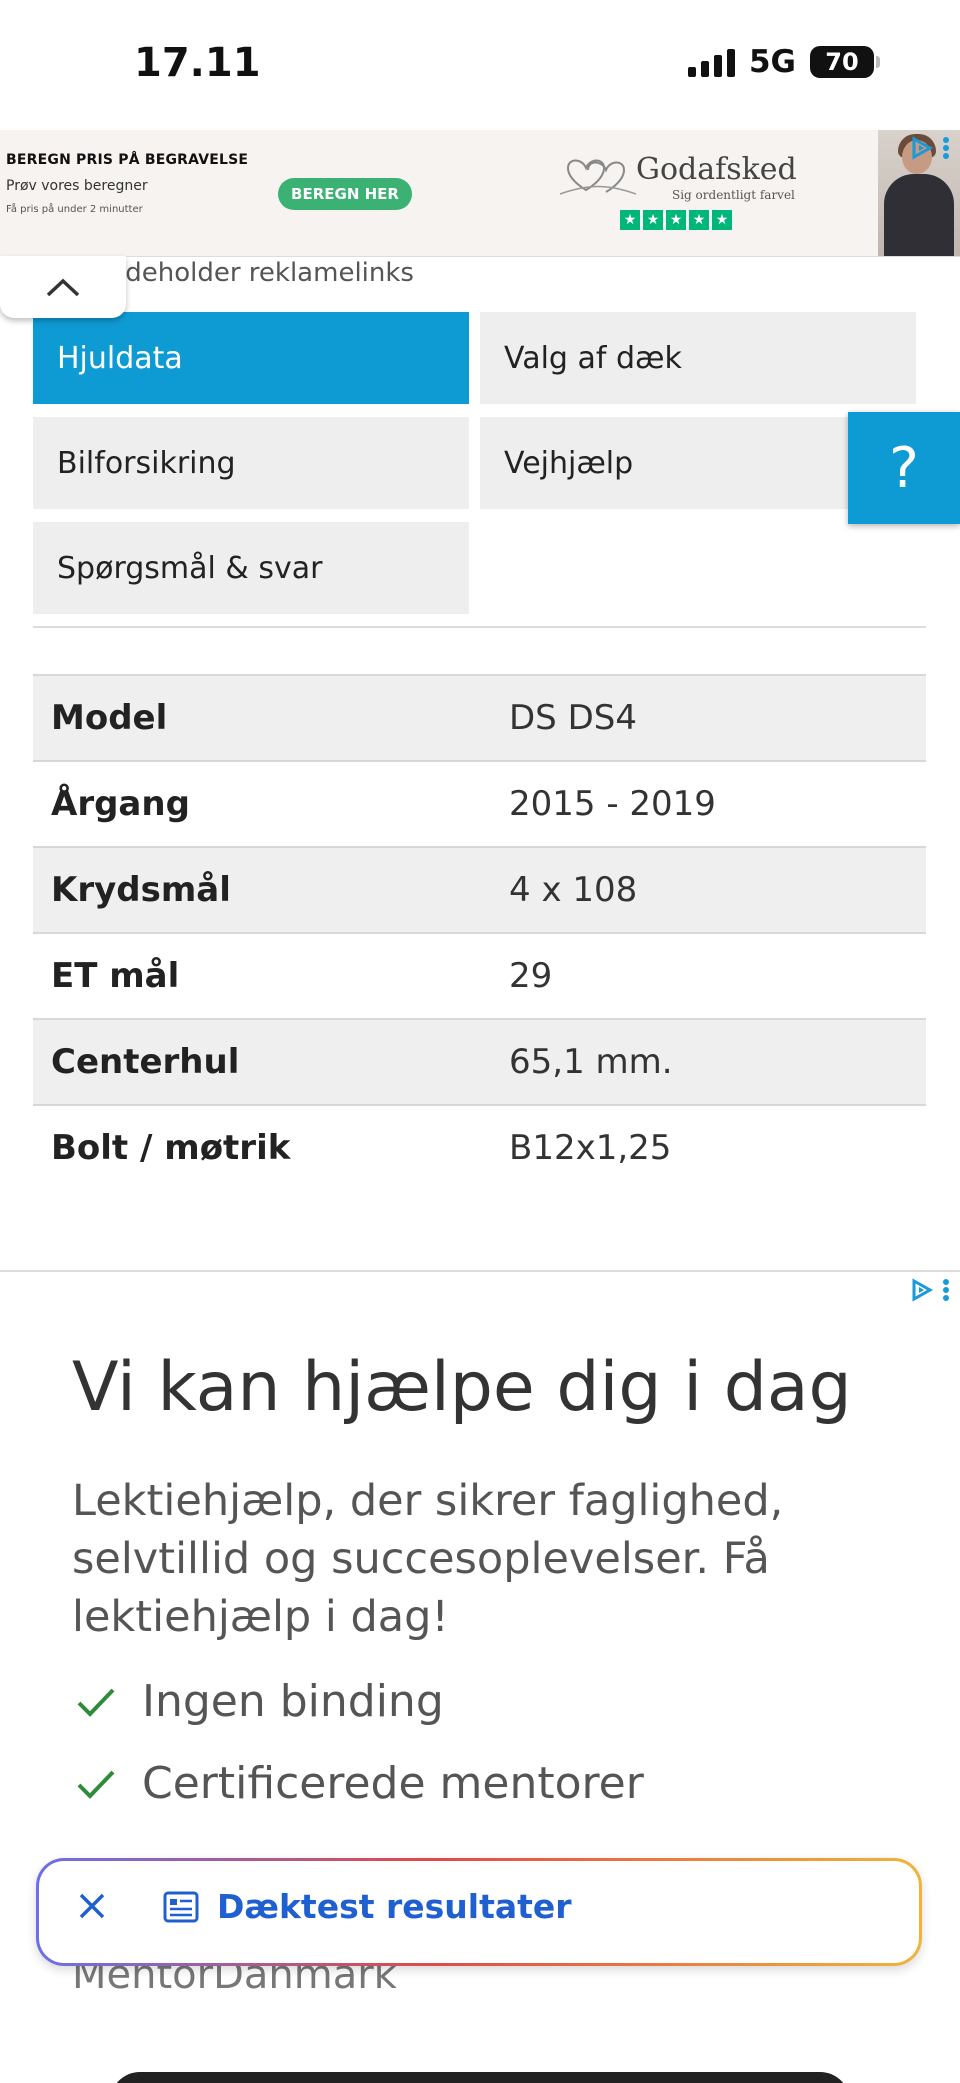 This screenshot has height=2083, width=960. Describe the element at coordinates (120, 804) in the screenshot. I see `spec-key: Årgang` at that location.